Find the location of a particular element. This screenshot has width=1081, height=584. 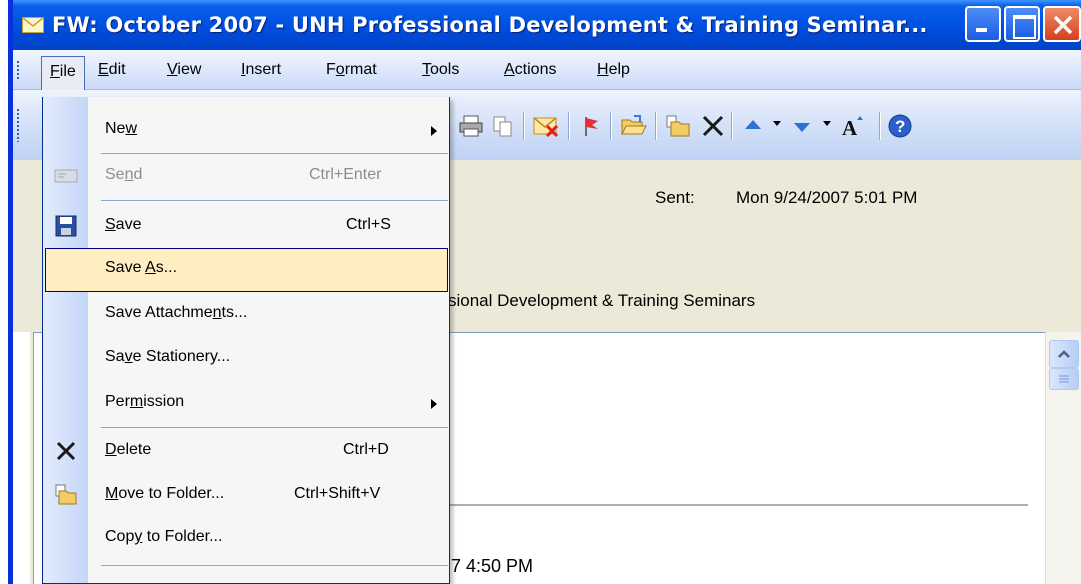

menu-item-new: New is located at coordinates (246, 131).